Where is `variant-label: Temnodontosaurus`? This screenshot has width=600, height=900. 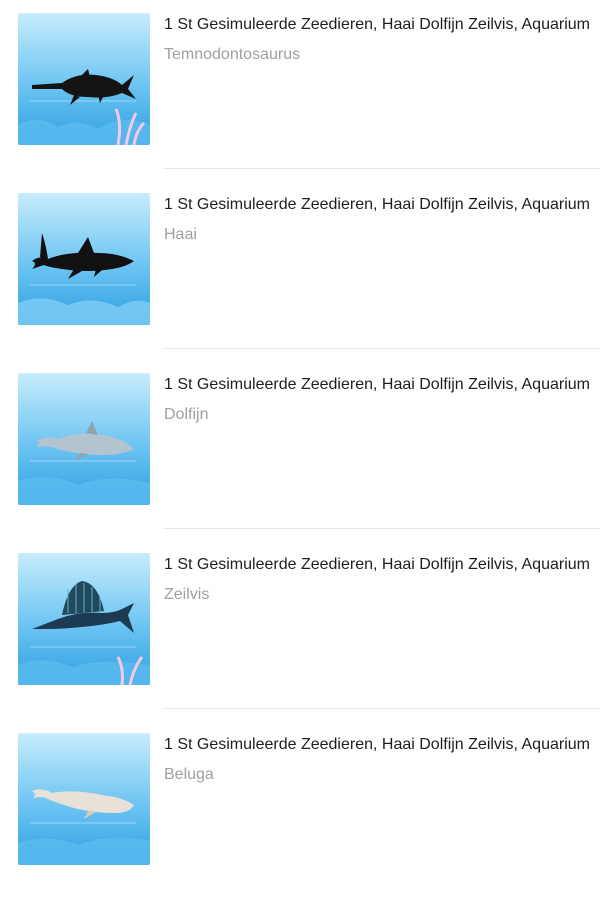 variant-label: Temnodontosaurus is located at coordinates (232, 54).